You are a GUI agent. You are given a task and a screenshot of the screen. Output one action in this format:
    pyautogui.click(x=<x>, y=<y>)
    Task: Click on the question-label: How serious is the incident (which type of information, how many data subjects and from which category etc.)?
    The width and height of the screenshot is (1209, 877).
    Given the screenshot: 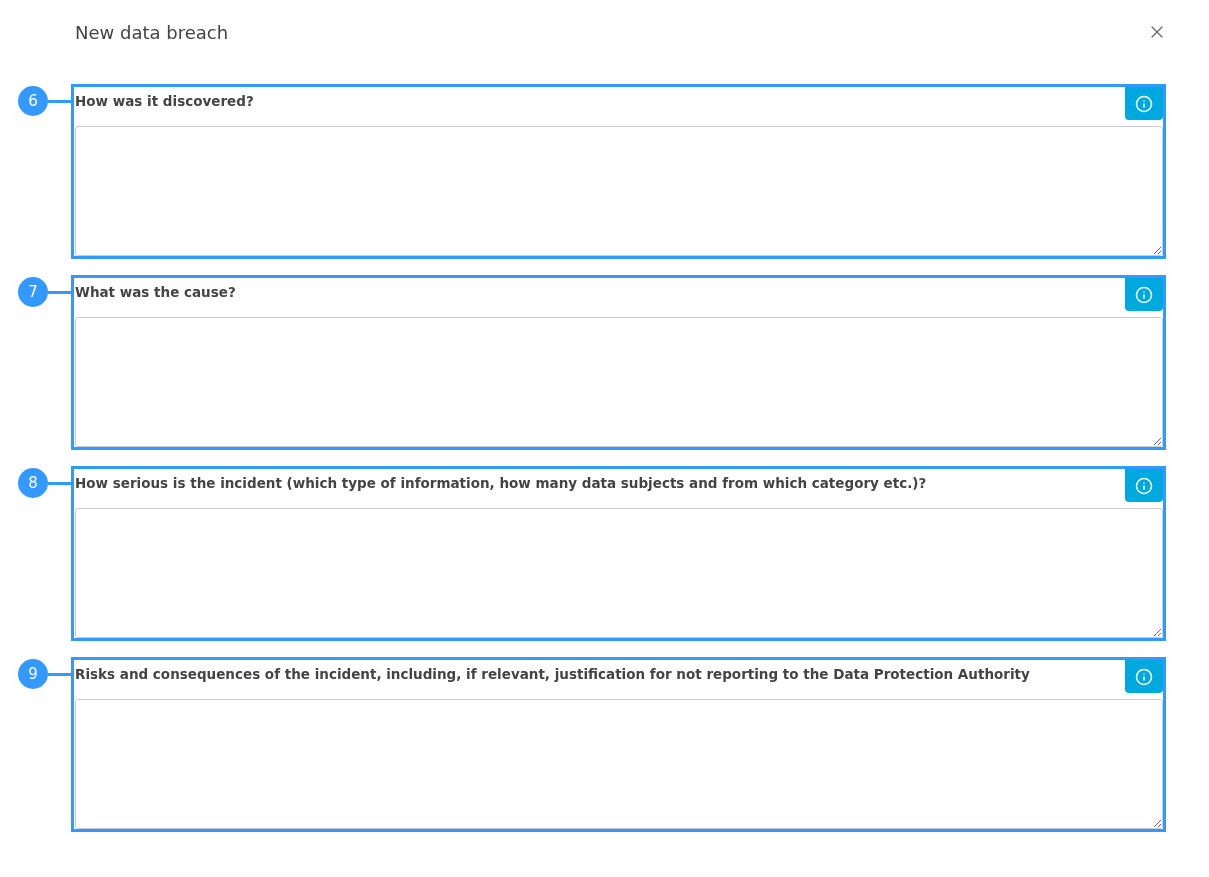 What is the action you would take?
    pyautogui.click(x=500, y=483)
    